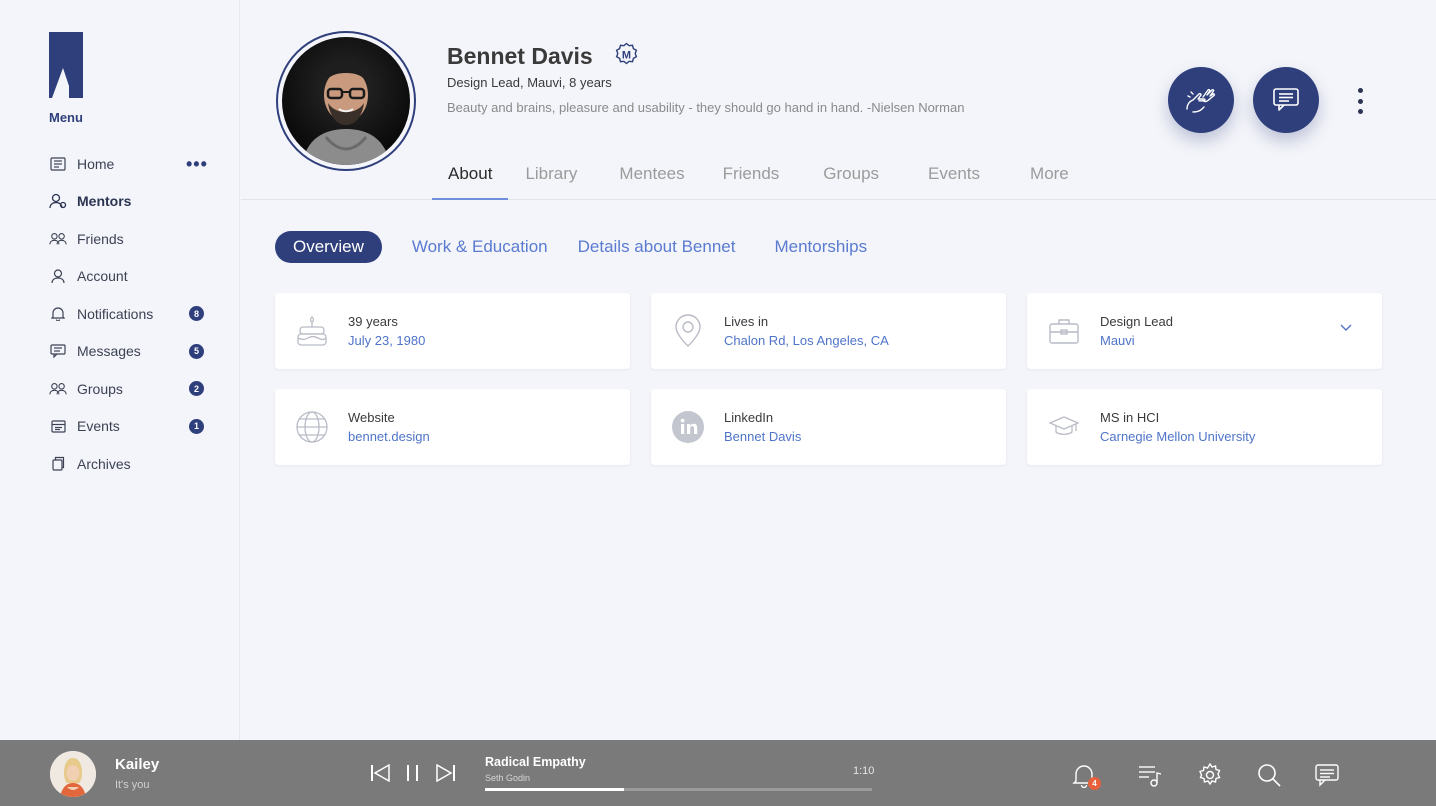  What do you see at coordinates (1360, 101) in the screenshot?
I see `more-options-kebab-icon` at bounding box center [1360, 101].